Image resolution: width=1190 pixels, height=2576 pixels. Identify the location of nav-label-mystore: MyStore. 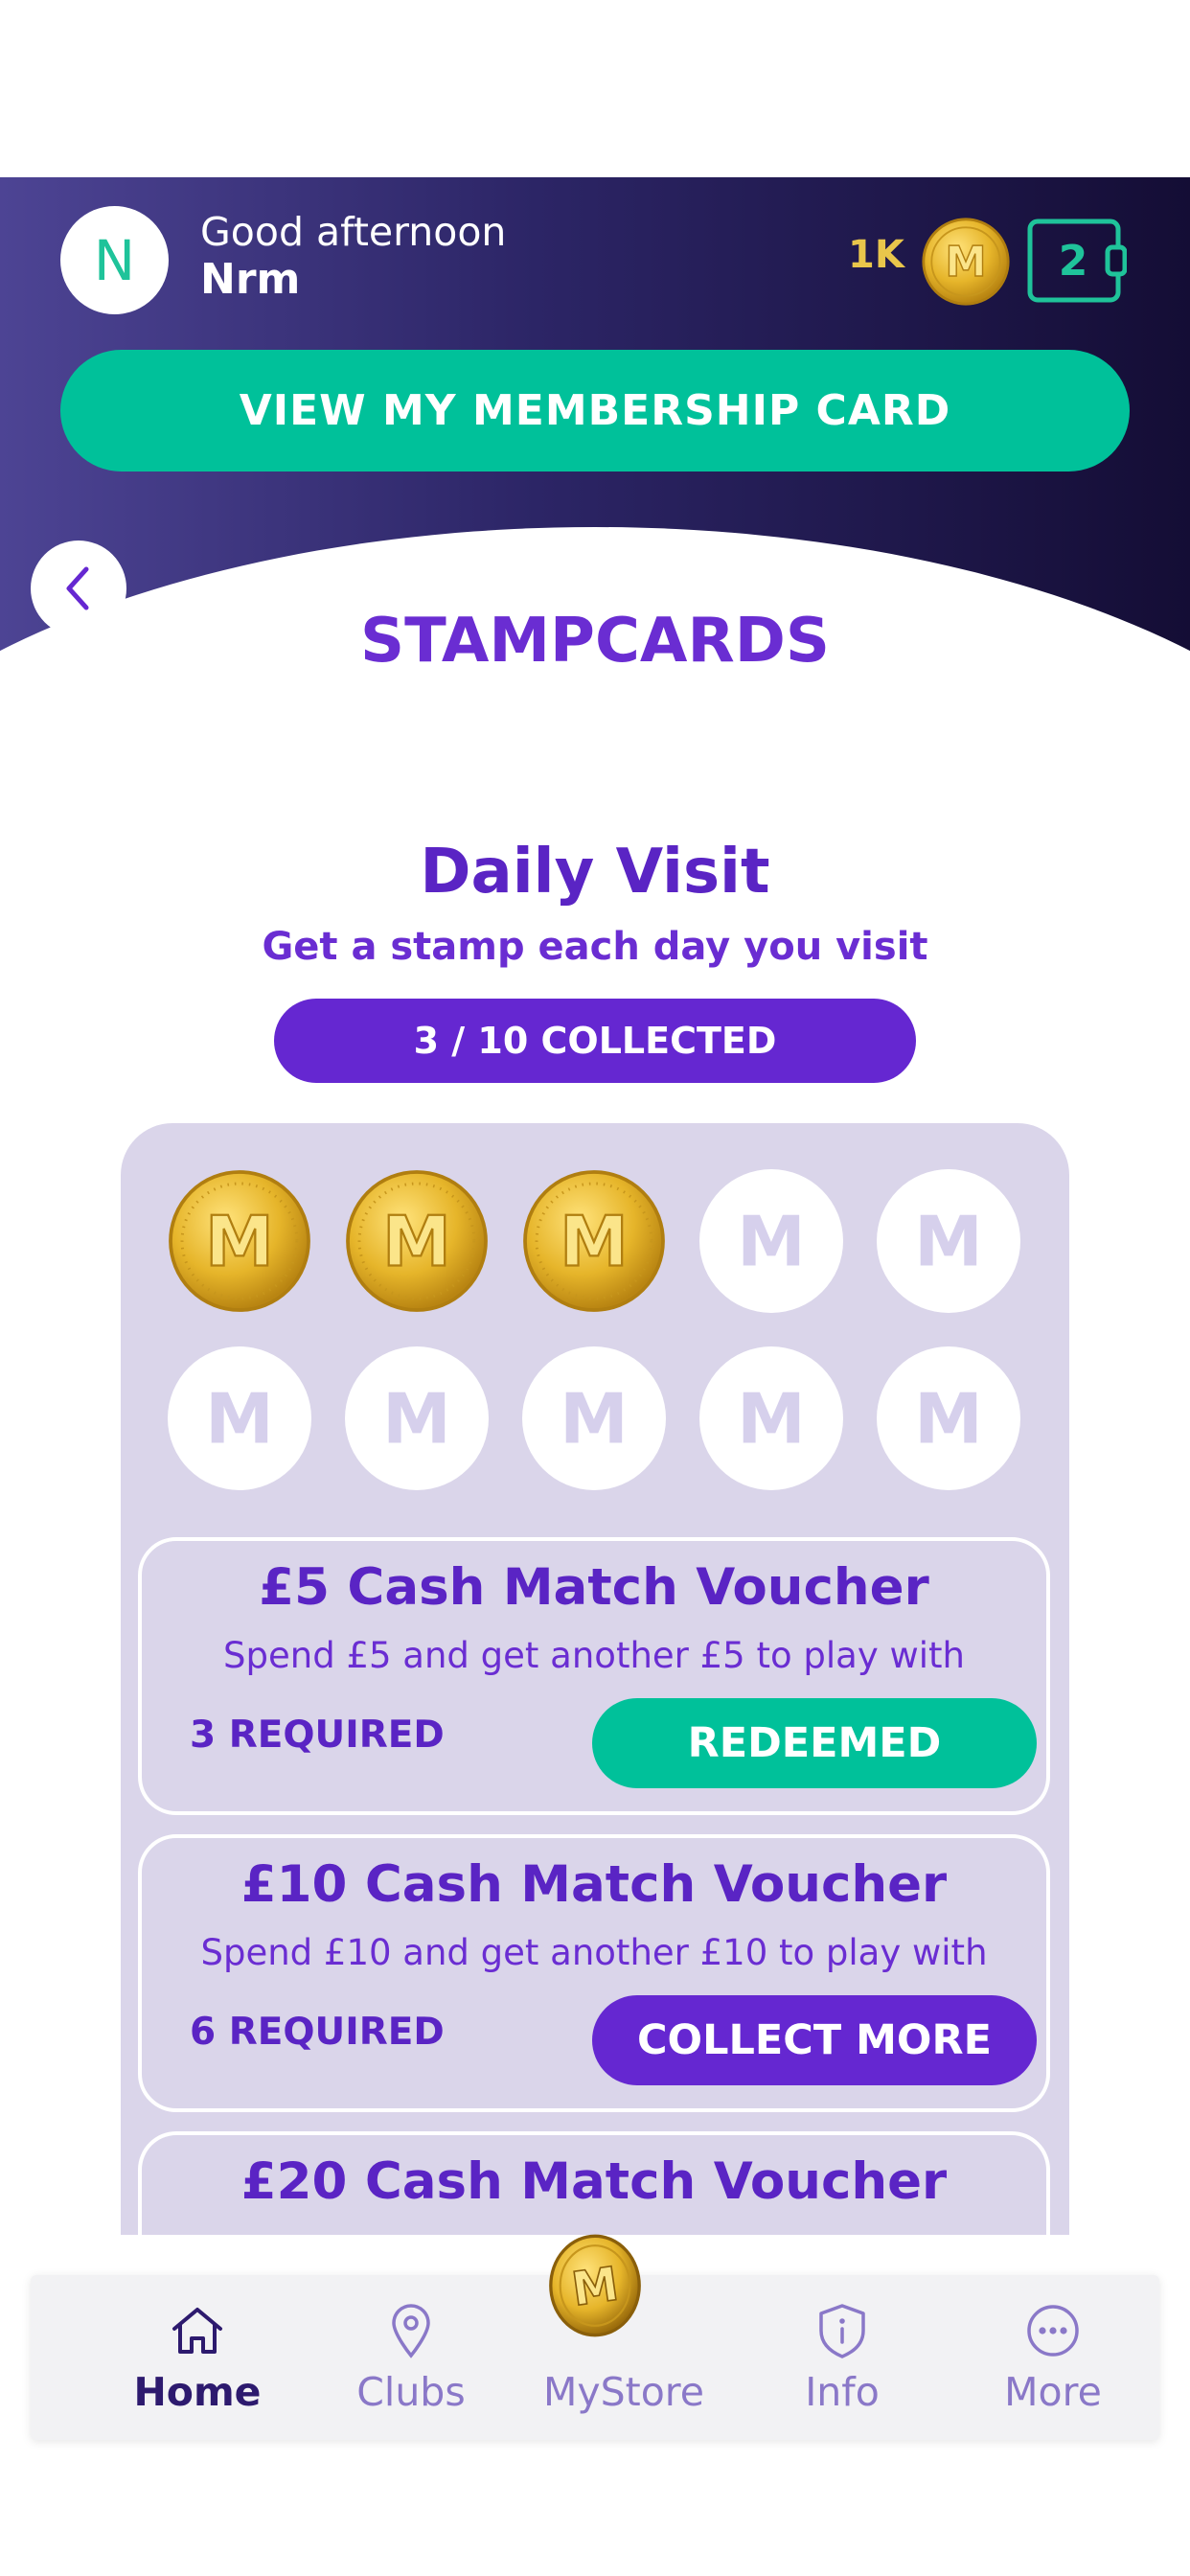
(623, 2392).